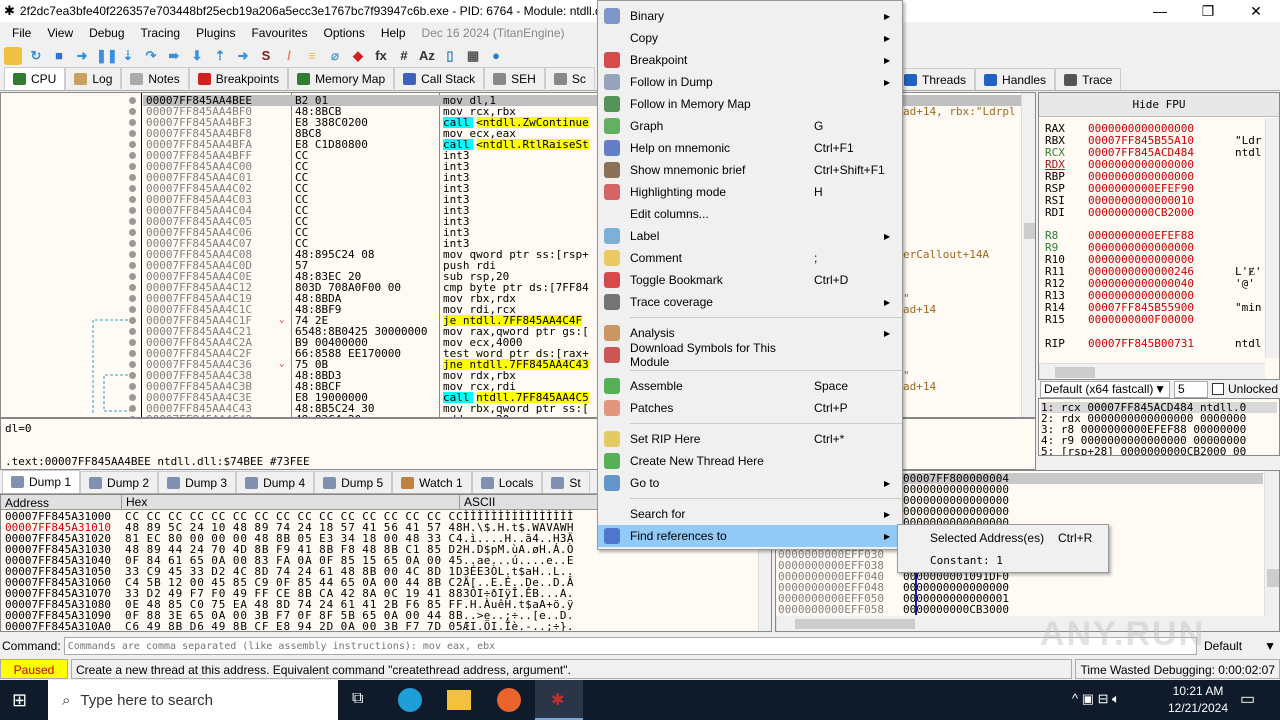 This screenshot has height=720, width=1280. I want to click on windows-start-icon: ⊞, so click(19, 700).